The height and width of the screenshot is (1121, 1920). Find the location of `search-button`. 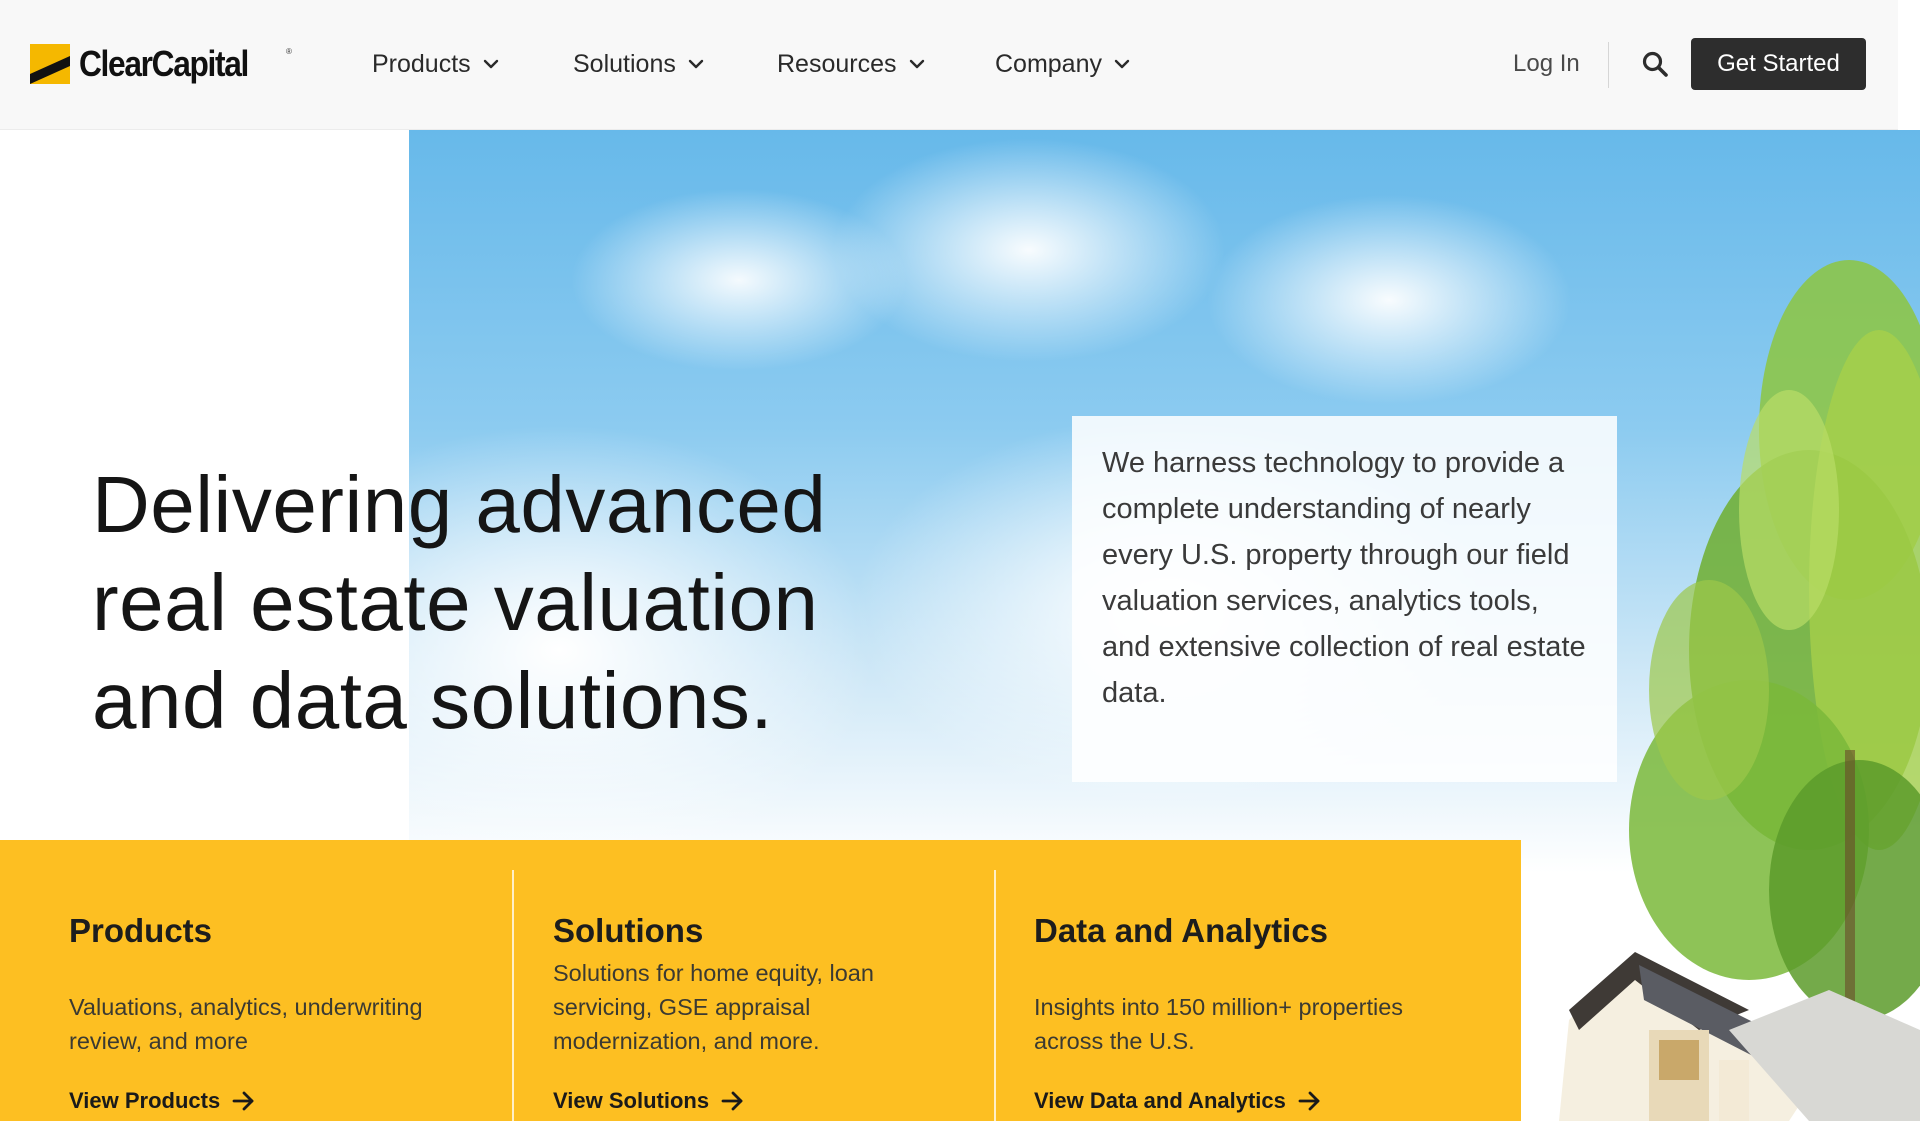

search-button is located at coordinates (1655, 64).